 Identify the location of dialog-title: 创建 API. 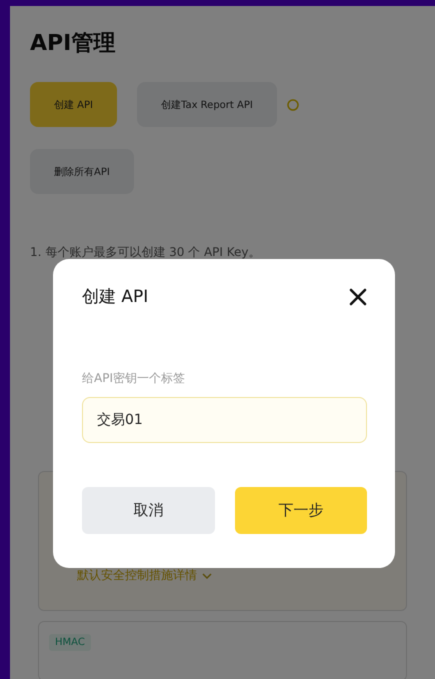
(115, 297).